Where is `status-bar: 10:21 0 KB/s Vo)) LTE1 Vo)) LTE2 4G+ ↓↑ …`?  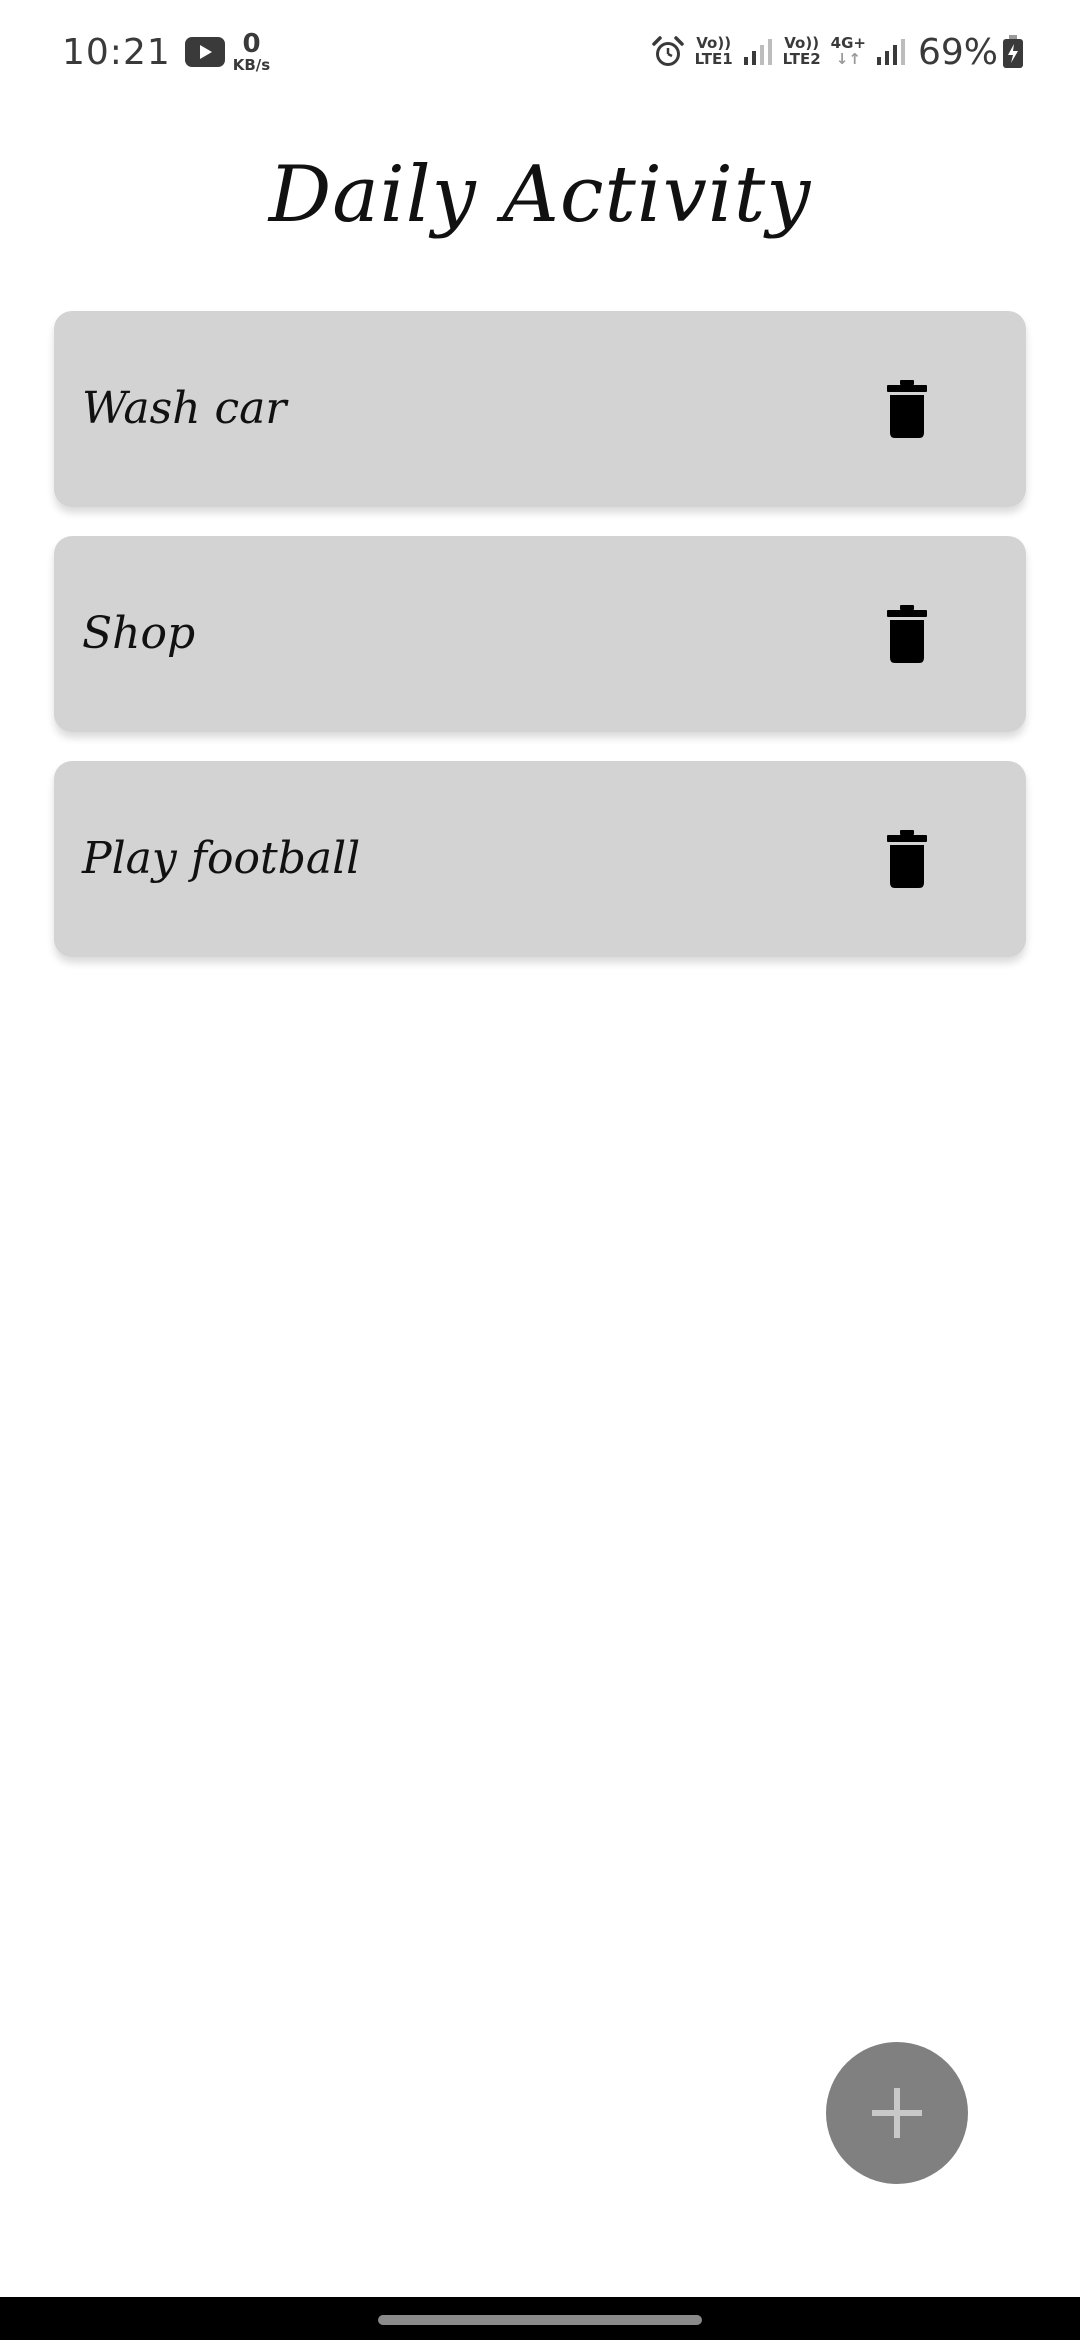
status-bar: 10:21 0 KB/s Vo)) LTE1 Vo)) LTE2 4G+ ↓↑ … is located at coordinates (540, 50).